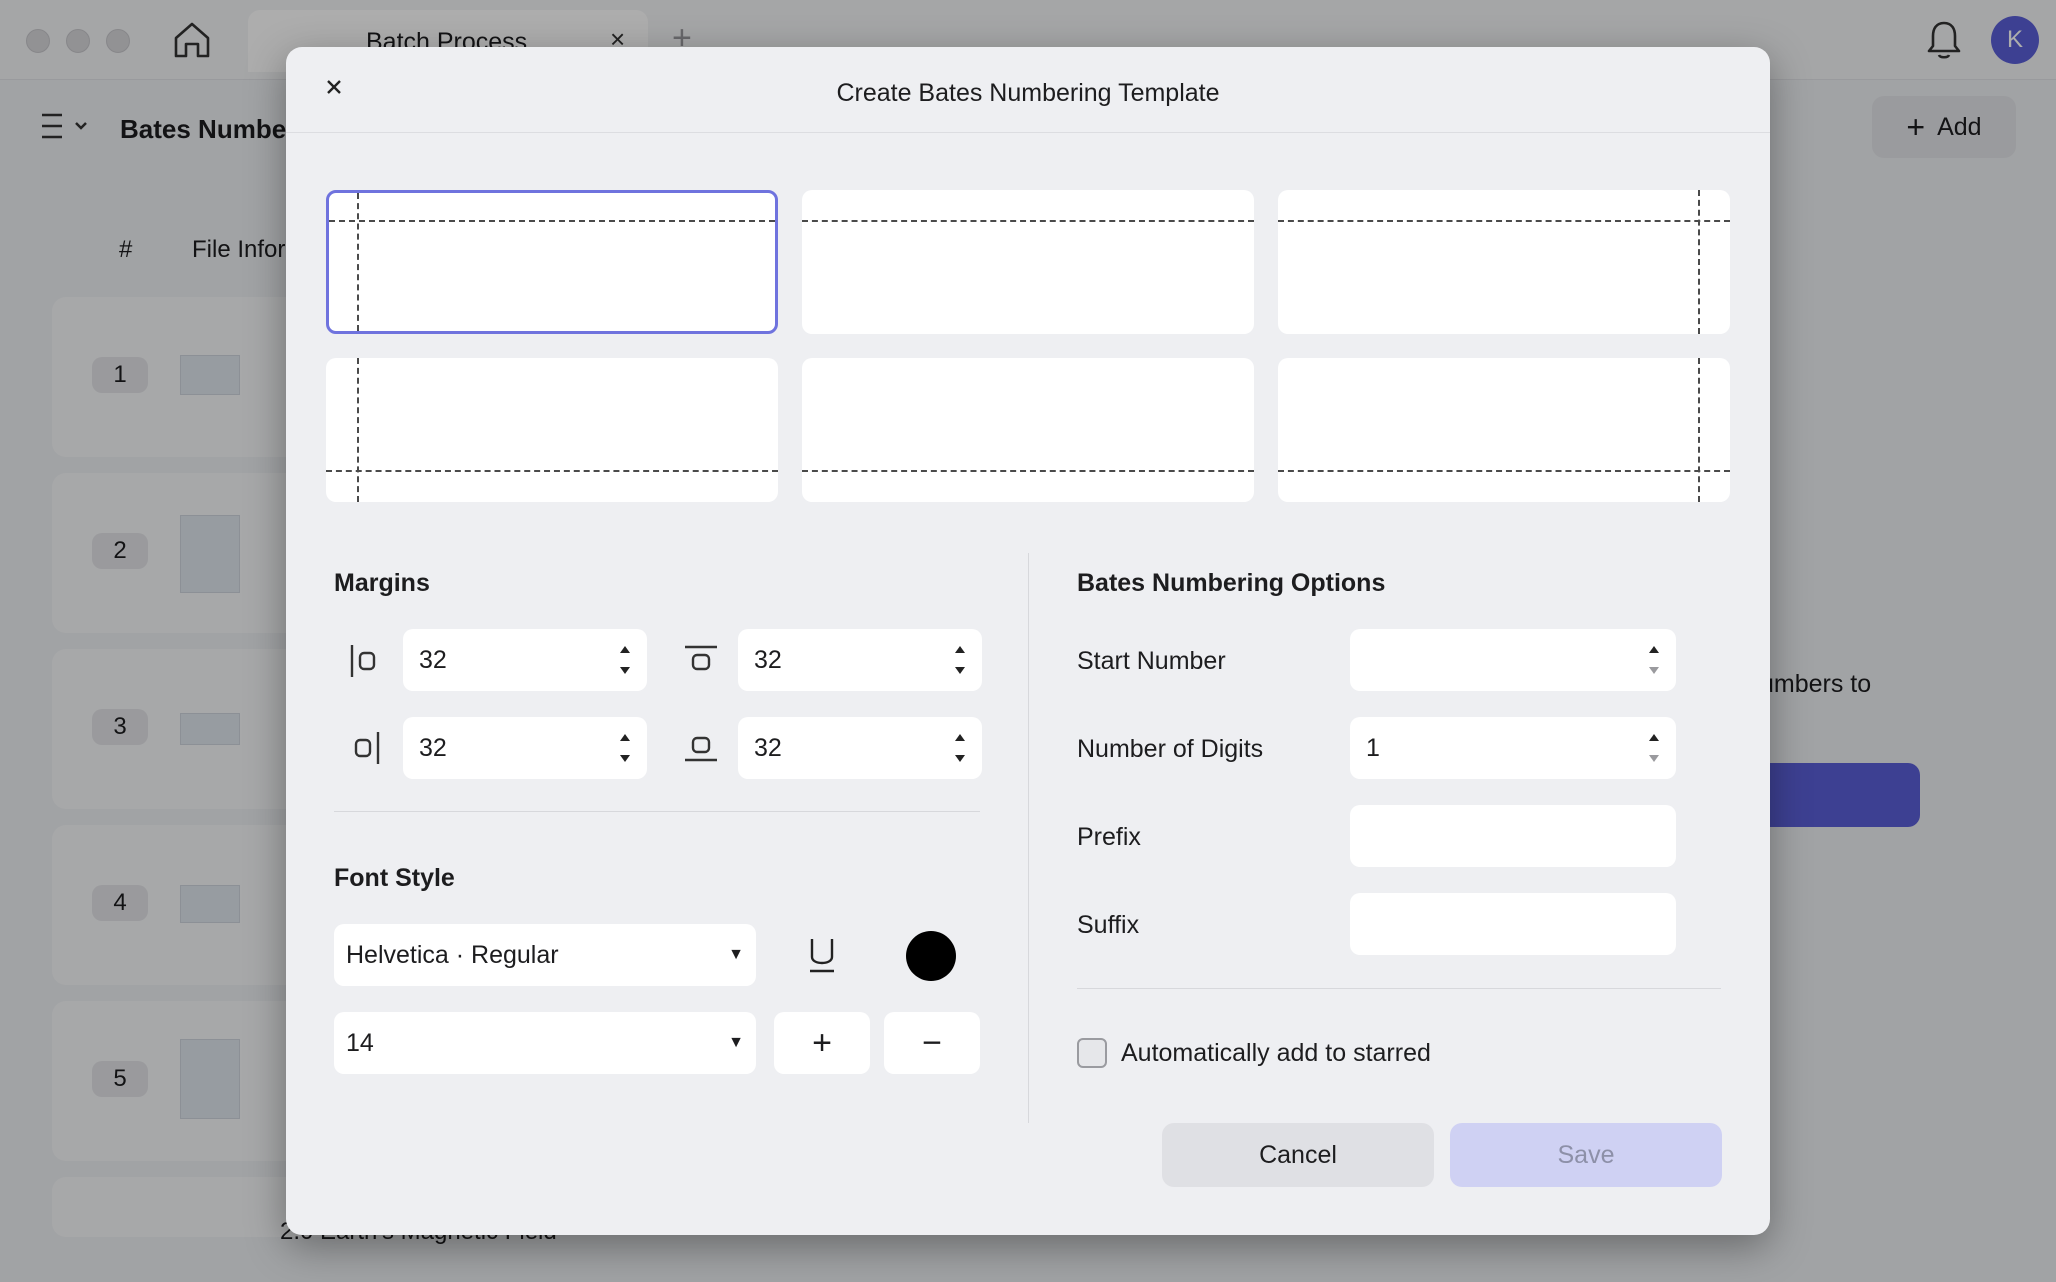 The width and height of the screenshot is (2056, 1282). I want to click on plus-icon: +, so click(822, 1043).